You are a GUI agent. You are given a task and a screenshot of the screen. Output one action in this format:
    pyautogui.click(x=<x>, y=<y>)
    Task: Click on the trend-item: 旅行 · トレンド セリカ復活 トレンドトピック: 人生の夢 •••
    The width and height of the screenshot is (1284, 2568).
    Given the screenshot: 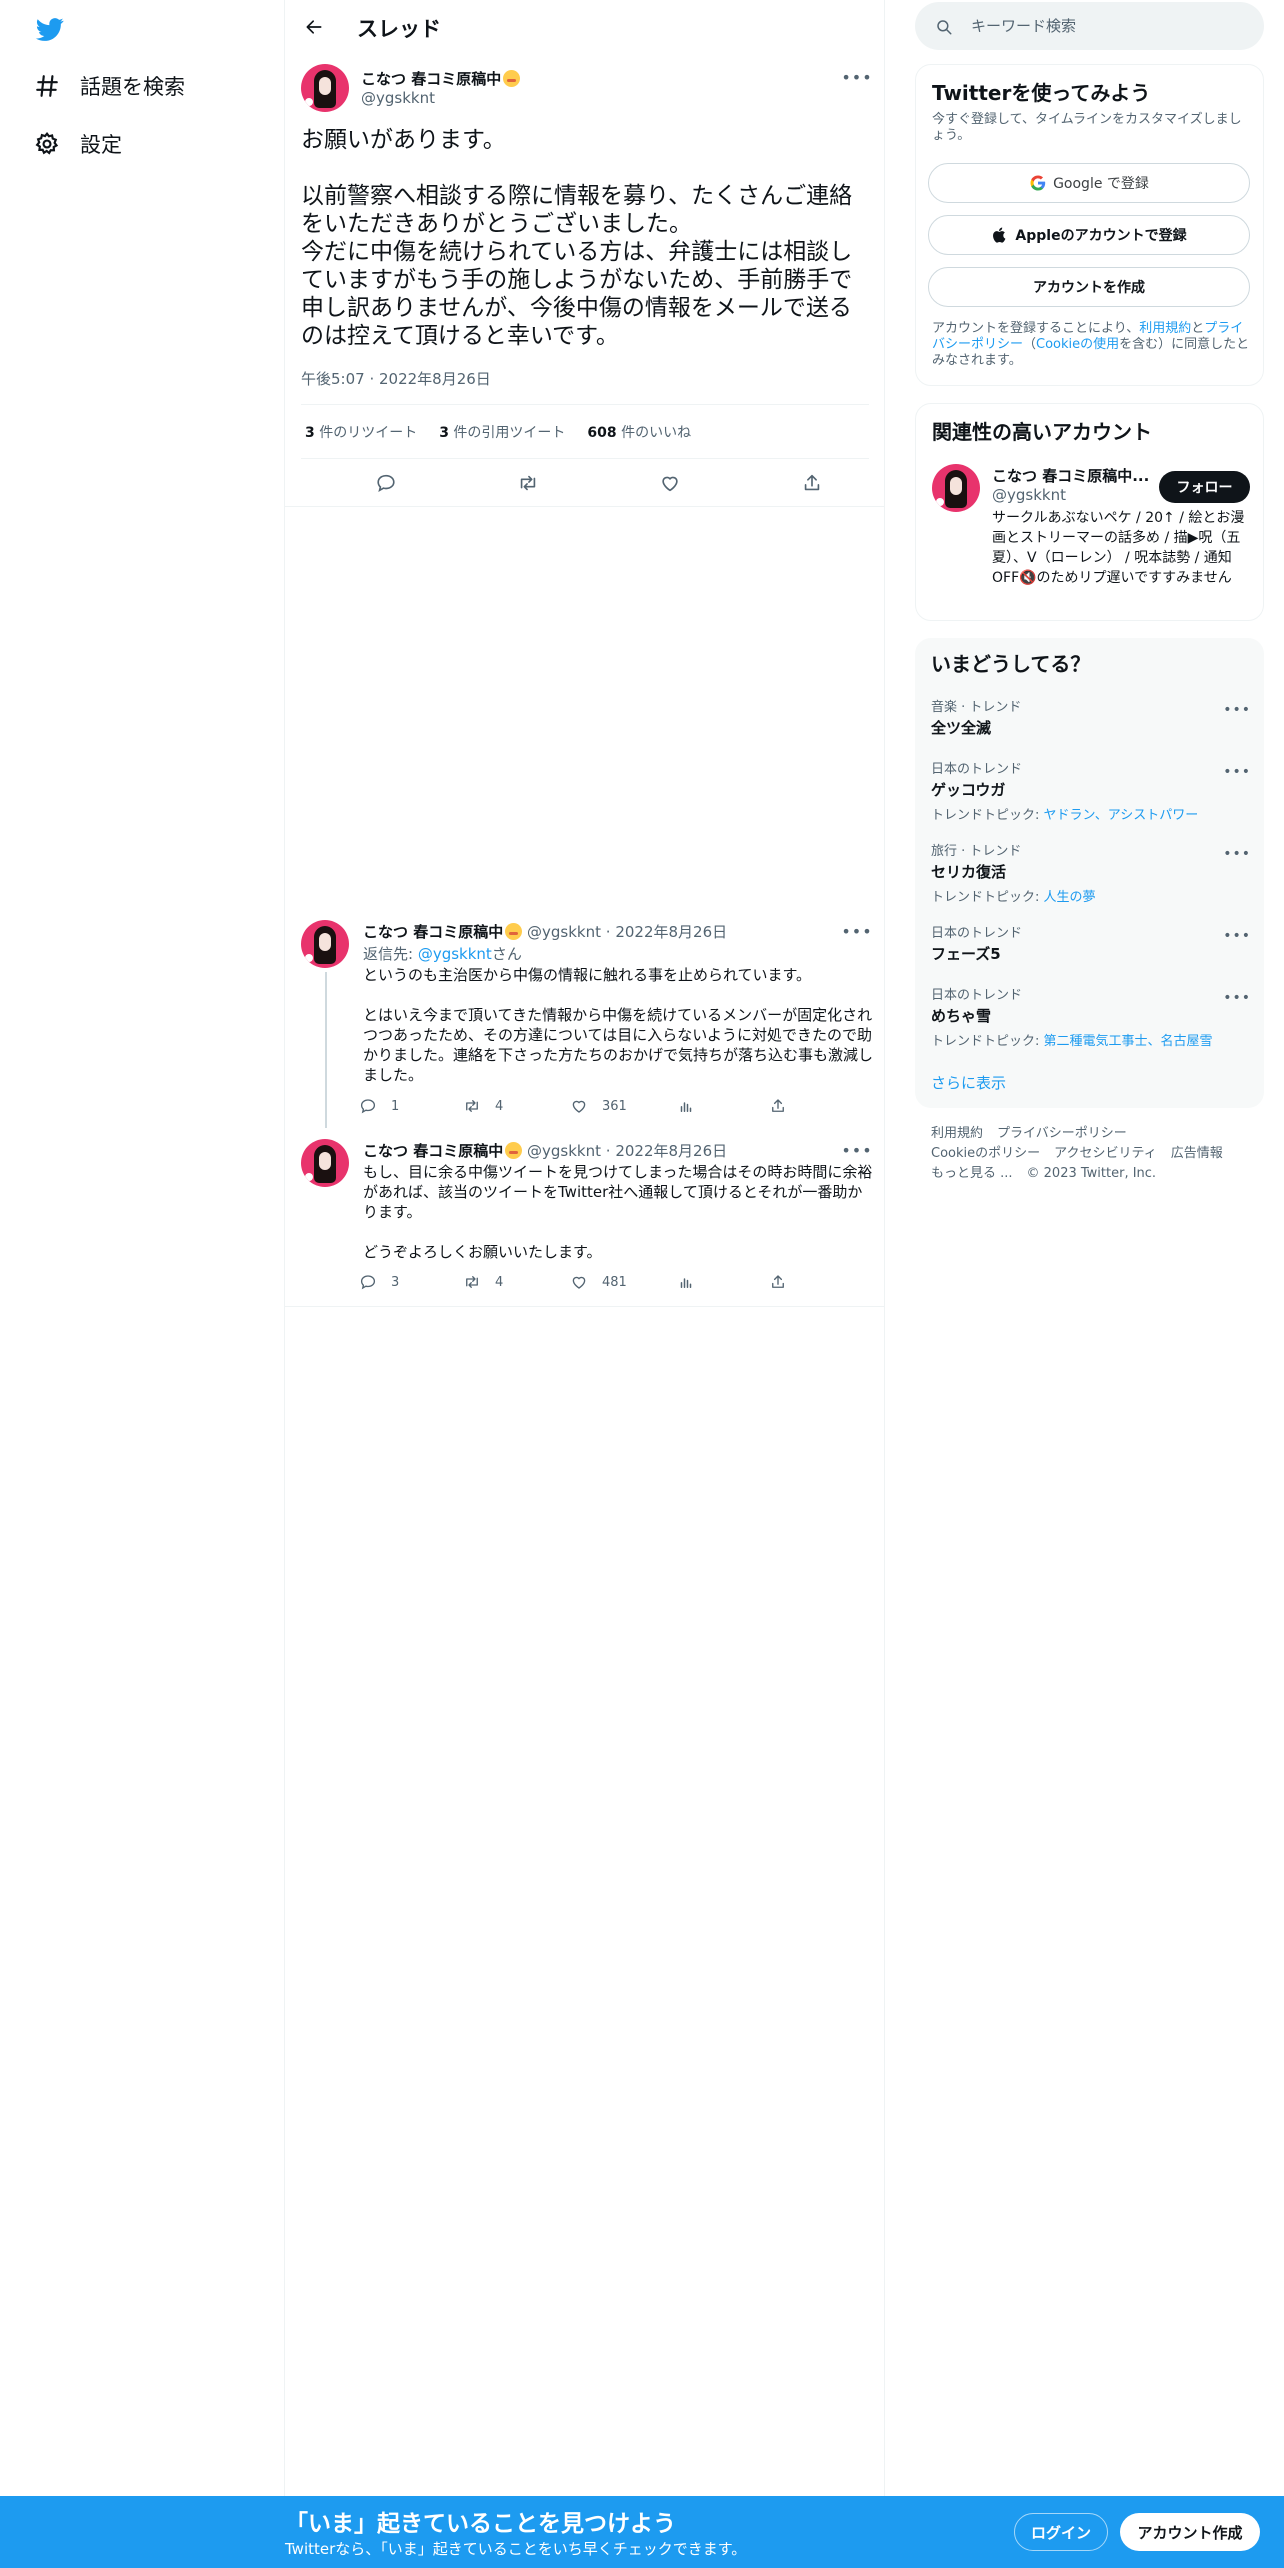 What is the action you would take?
    pyautogui.click(x=1091, y=872)
    